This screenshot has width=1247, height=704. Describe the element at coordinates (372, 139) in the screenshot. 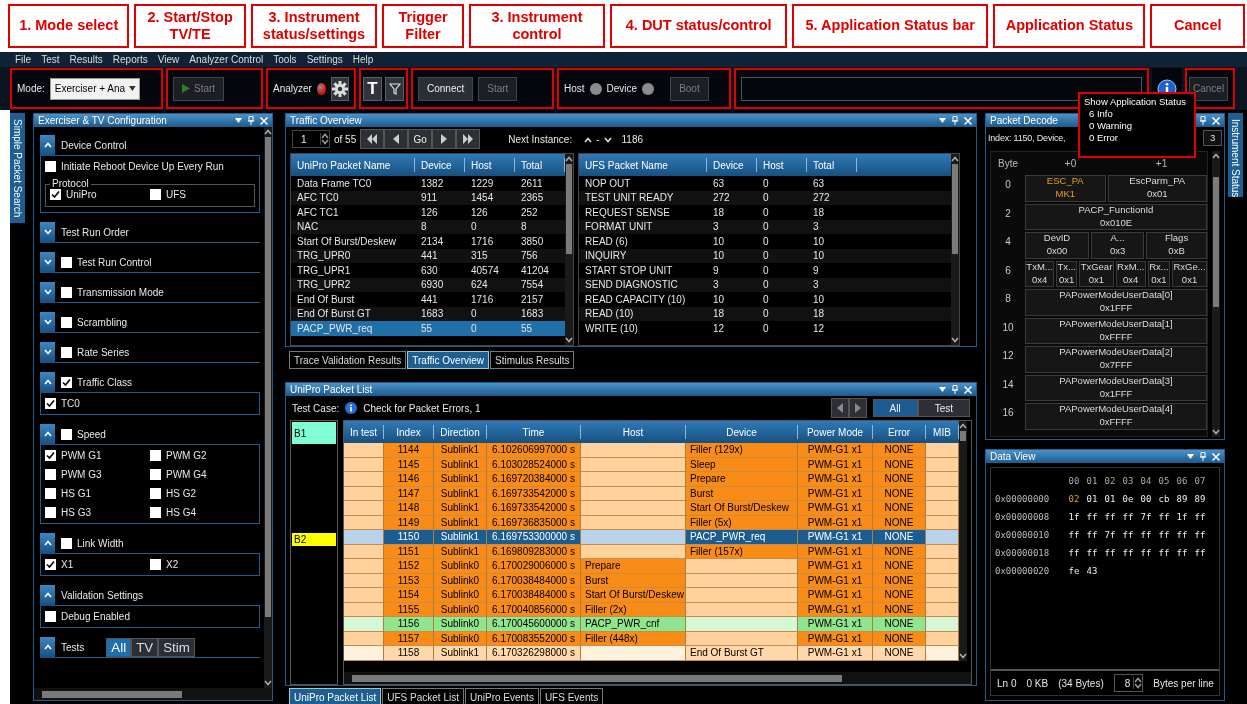

I see `first-page-button` at that location.